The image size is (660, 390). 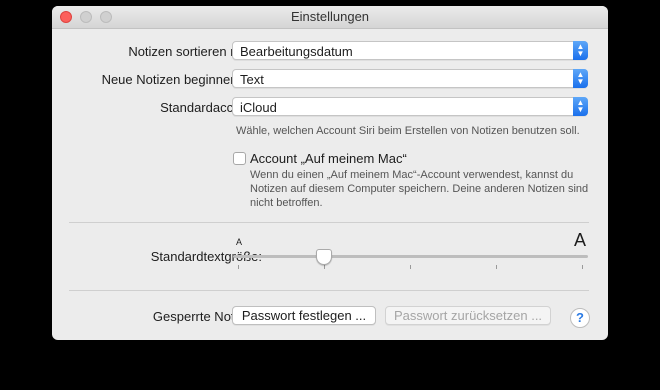 What do you see at coordinates (258, 107) in the screenshot?
I see `default-account-popup-value: iCloud` at bounding box center [258, 107].